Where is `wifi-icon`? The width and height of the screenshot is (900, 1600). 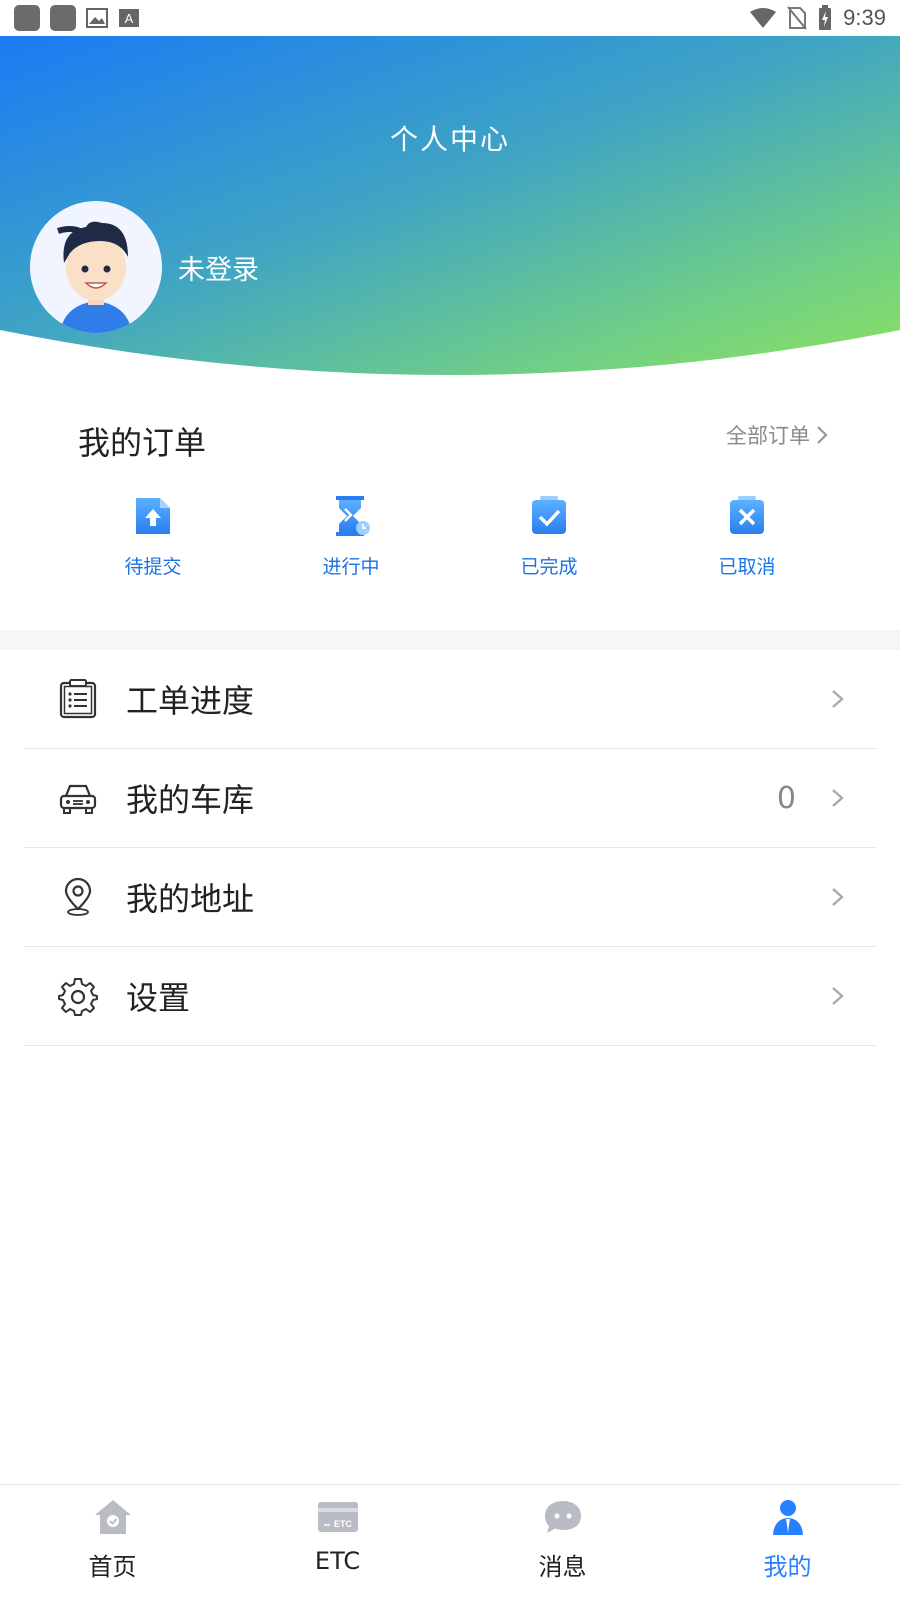
wifi-icon is located at coordinates (763, 18).